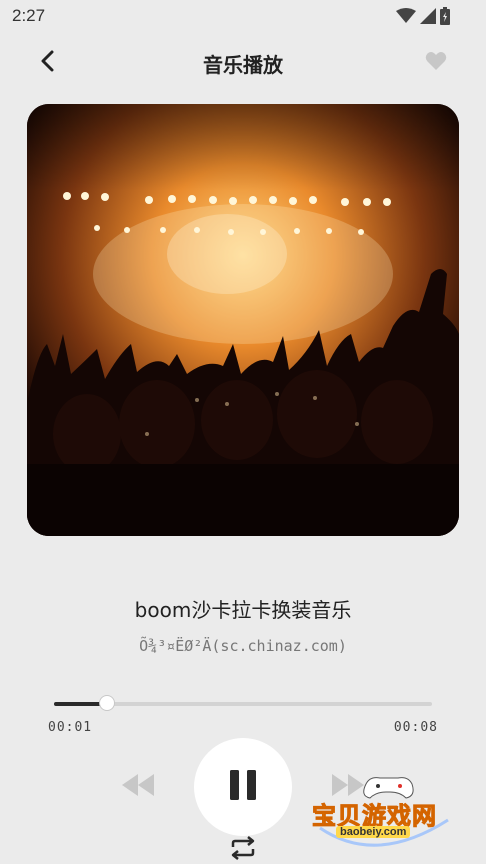  What do you see at coordinates (373, 832) in the screenshot?
I see `watermark-subtext: baobeiy.com` at bounding box center [373, 832].